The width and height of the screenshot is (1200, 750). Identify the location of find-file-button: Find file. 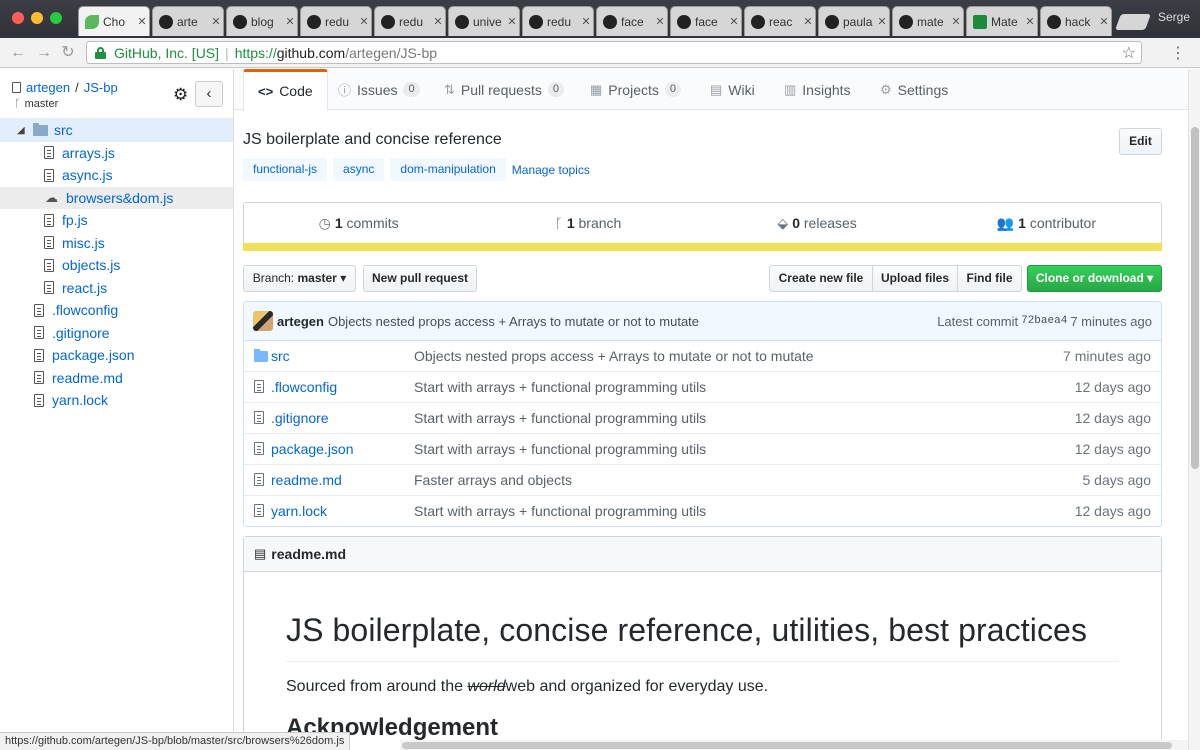
(989, 278).